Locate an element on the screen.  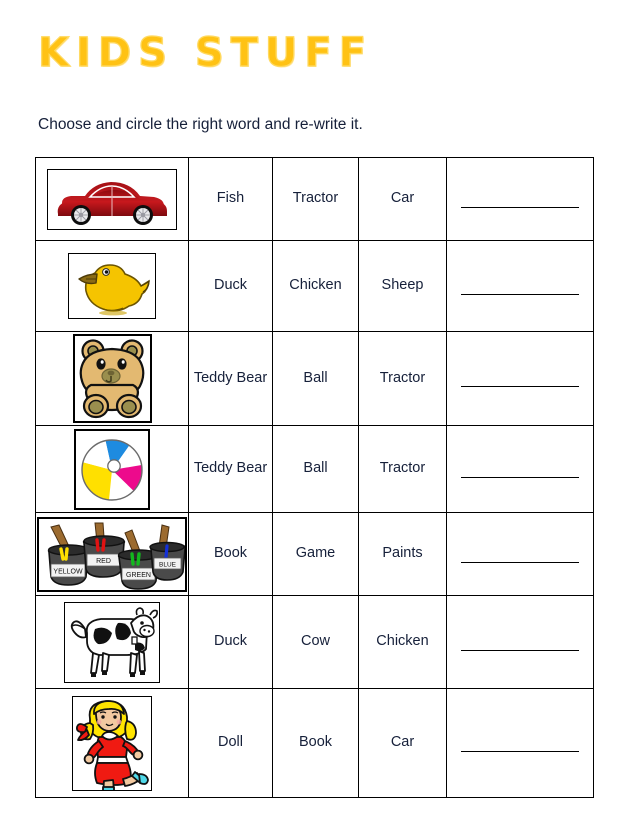
option-word: Paints is located at coordinates (402, 553).